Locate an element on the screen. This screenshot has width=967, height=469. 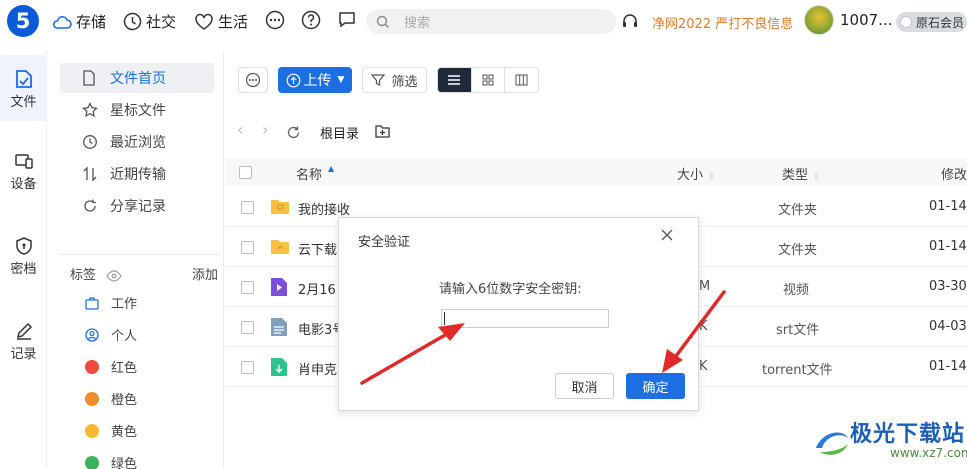
promo-text: 净网2022 严打不良信息 is located at coordinates (722, 22).